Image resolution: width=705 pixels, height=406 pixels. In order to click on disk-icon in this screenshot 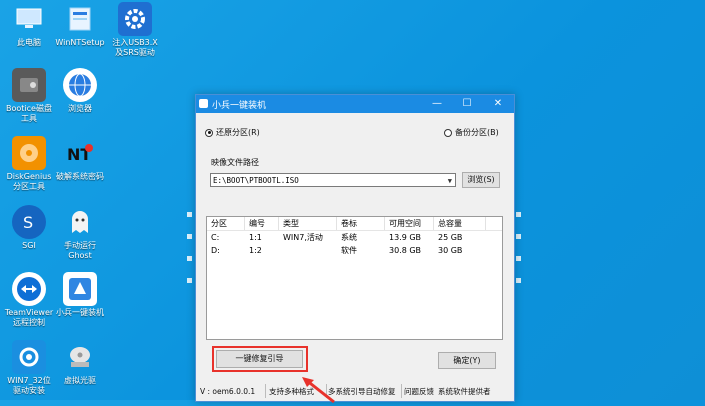, I will do `click(29, 85)`.